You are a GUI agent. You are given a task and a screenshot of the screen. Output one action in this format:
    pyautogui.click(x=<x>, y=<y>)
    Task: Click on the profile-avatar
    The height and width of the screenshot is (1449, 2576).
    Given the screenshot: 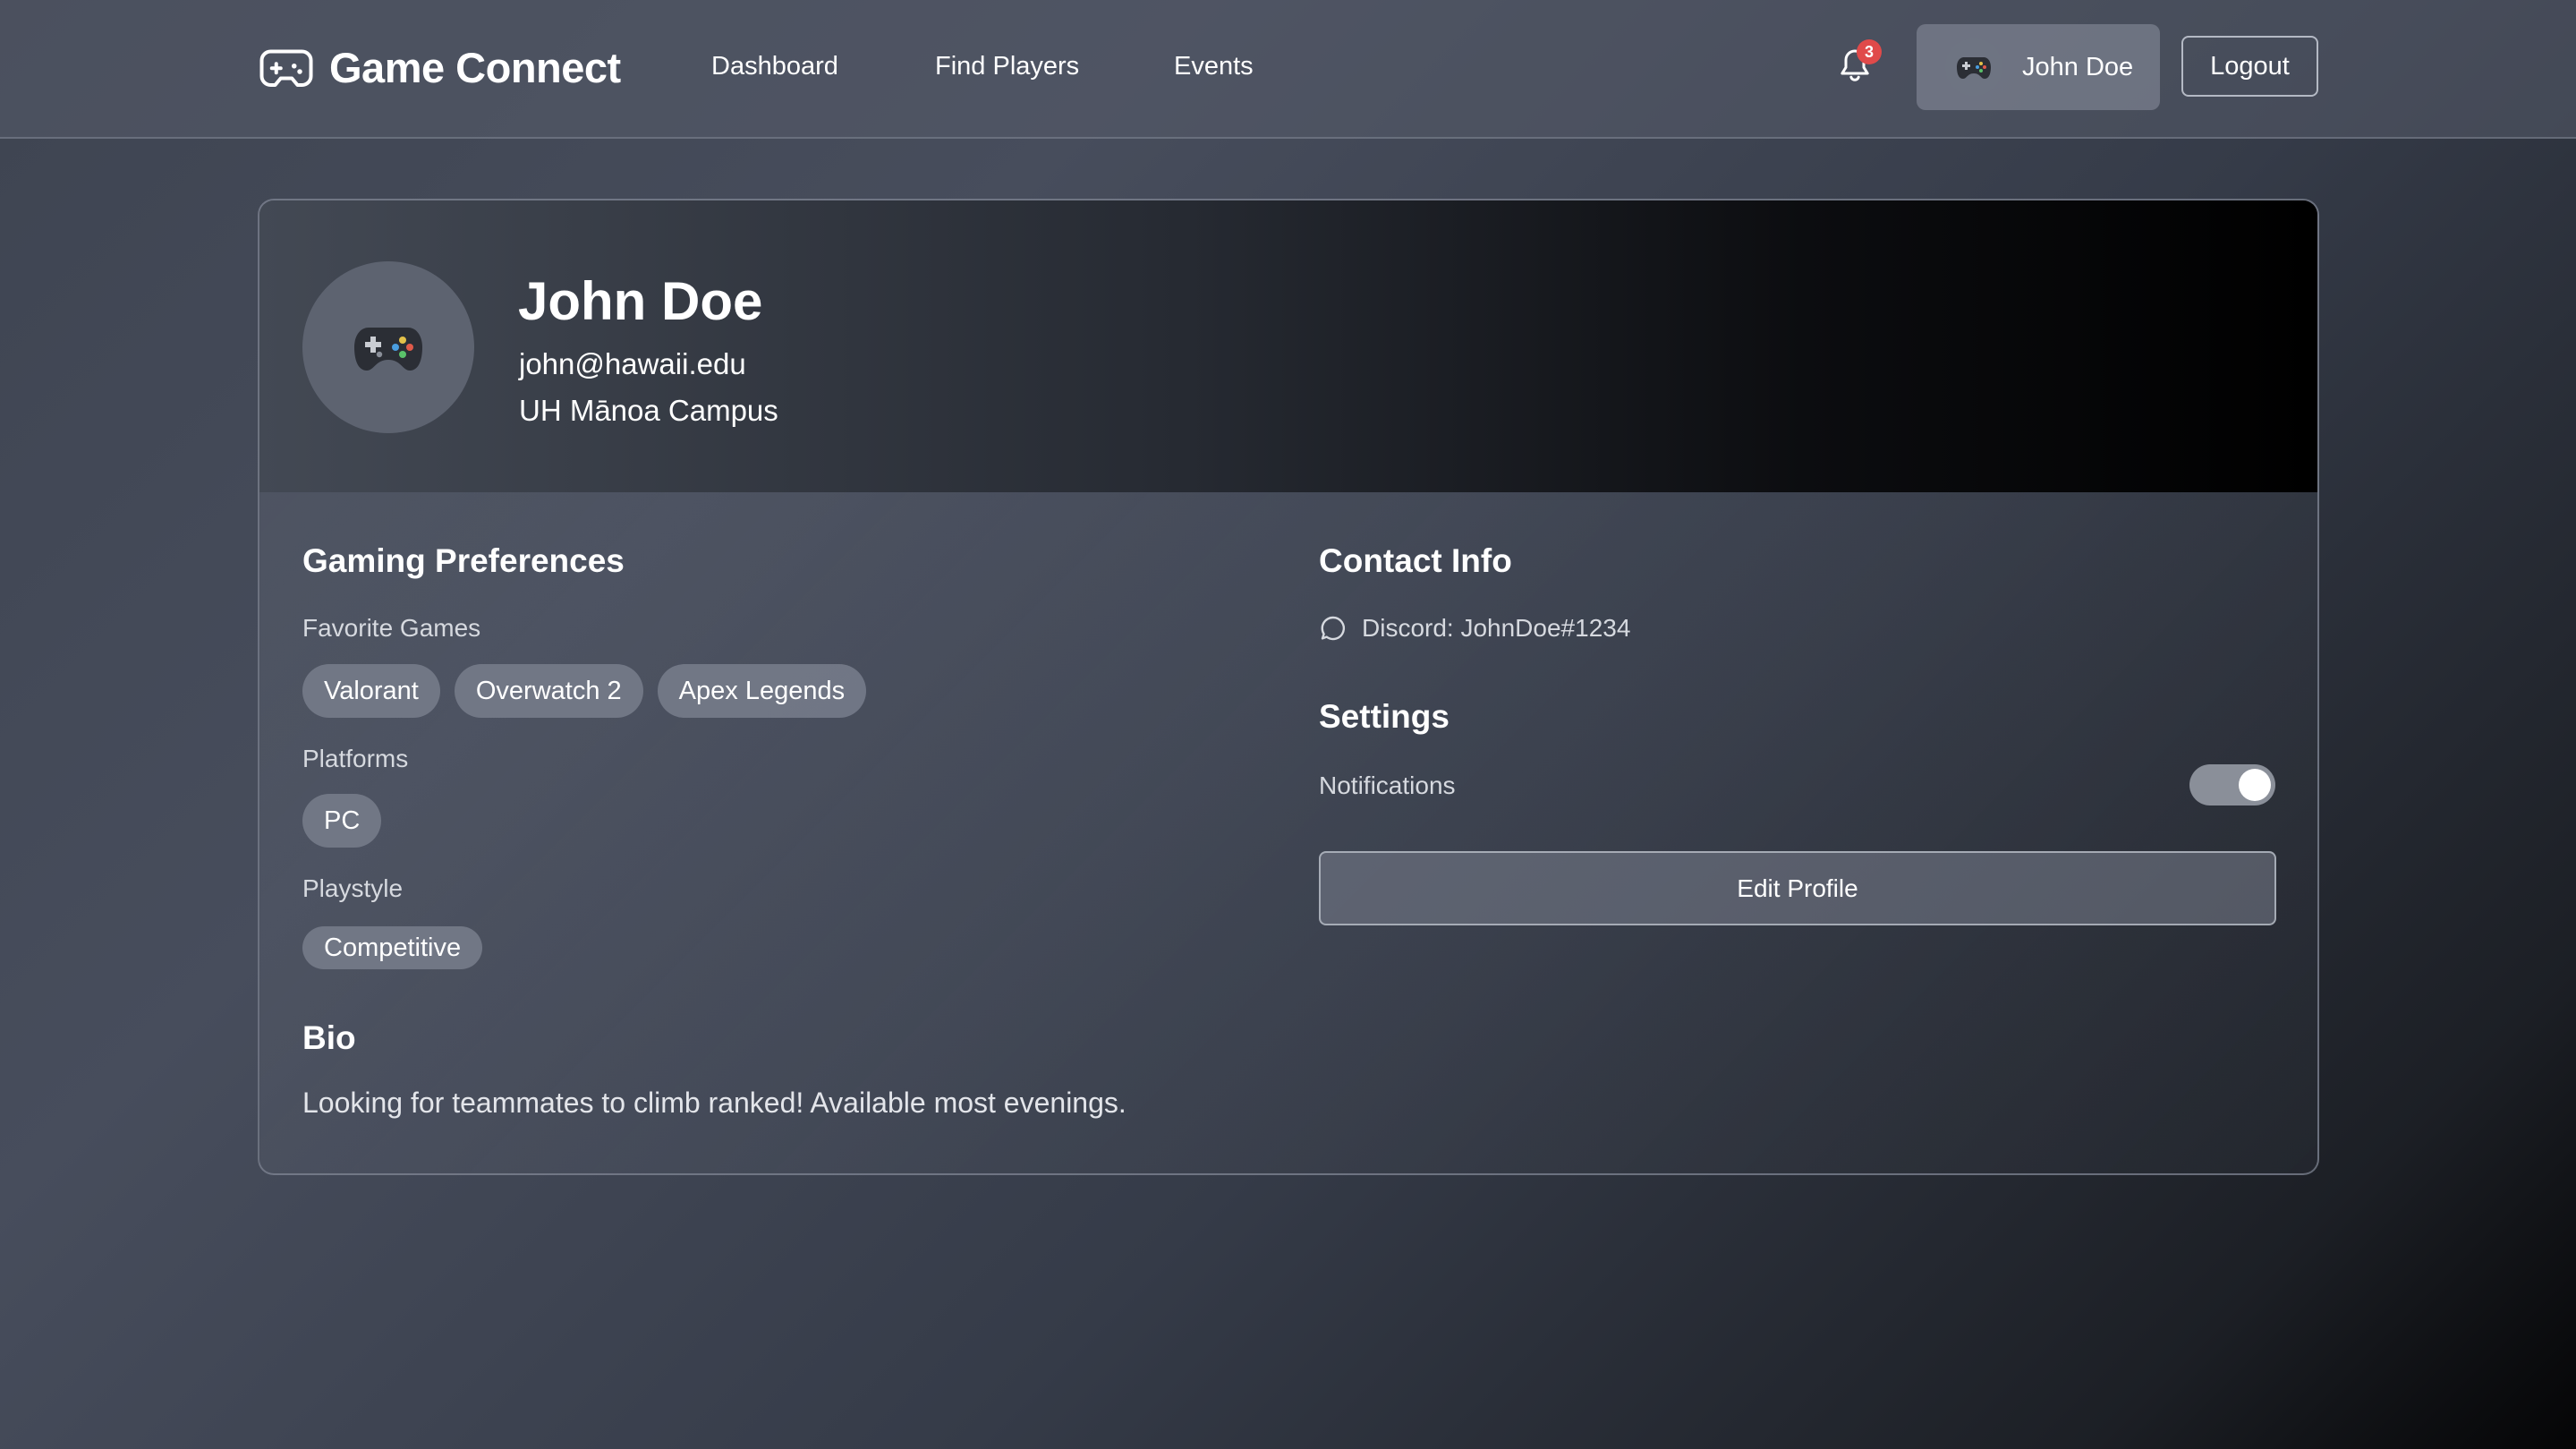 What is the action you would take?
    pyautogui.click(x=388, y=347)
    